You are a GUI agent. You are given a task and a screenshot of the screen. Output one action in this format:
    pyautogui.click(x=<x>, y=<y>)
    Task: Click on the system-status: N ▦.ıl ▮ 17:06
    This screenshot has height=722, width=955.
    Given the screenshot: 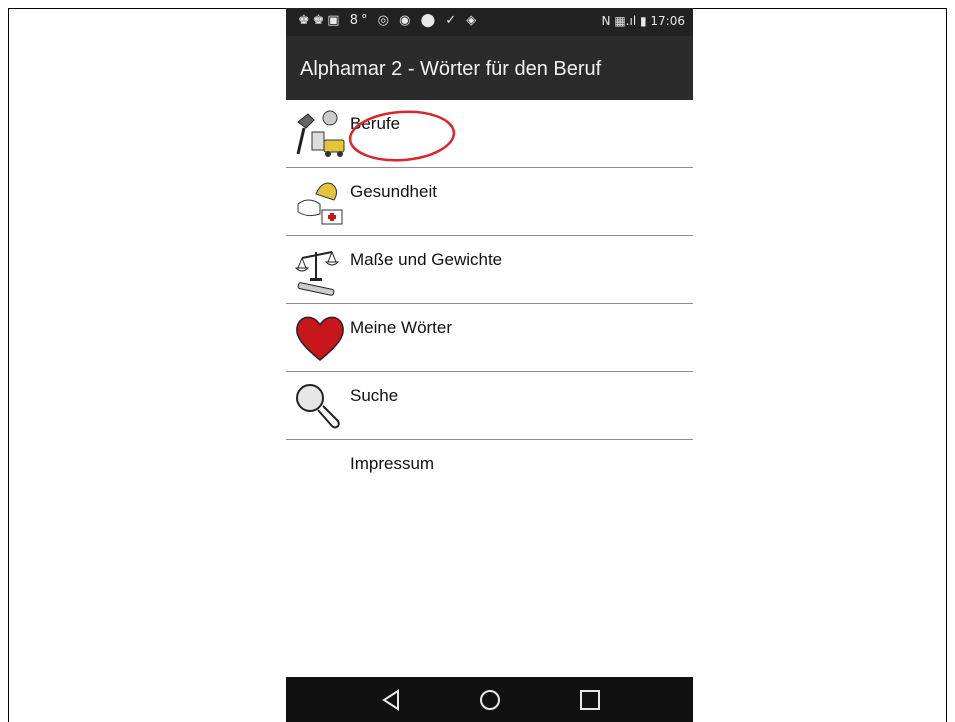 What is the action you would take?
    pyautogui.click(x=643, y=21)
    